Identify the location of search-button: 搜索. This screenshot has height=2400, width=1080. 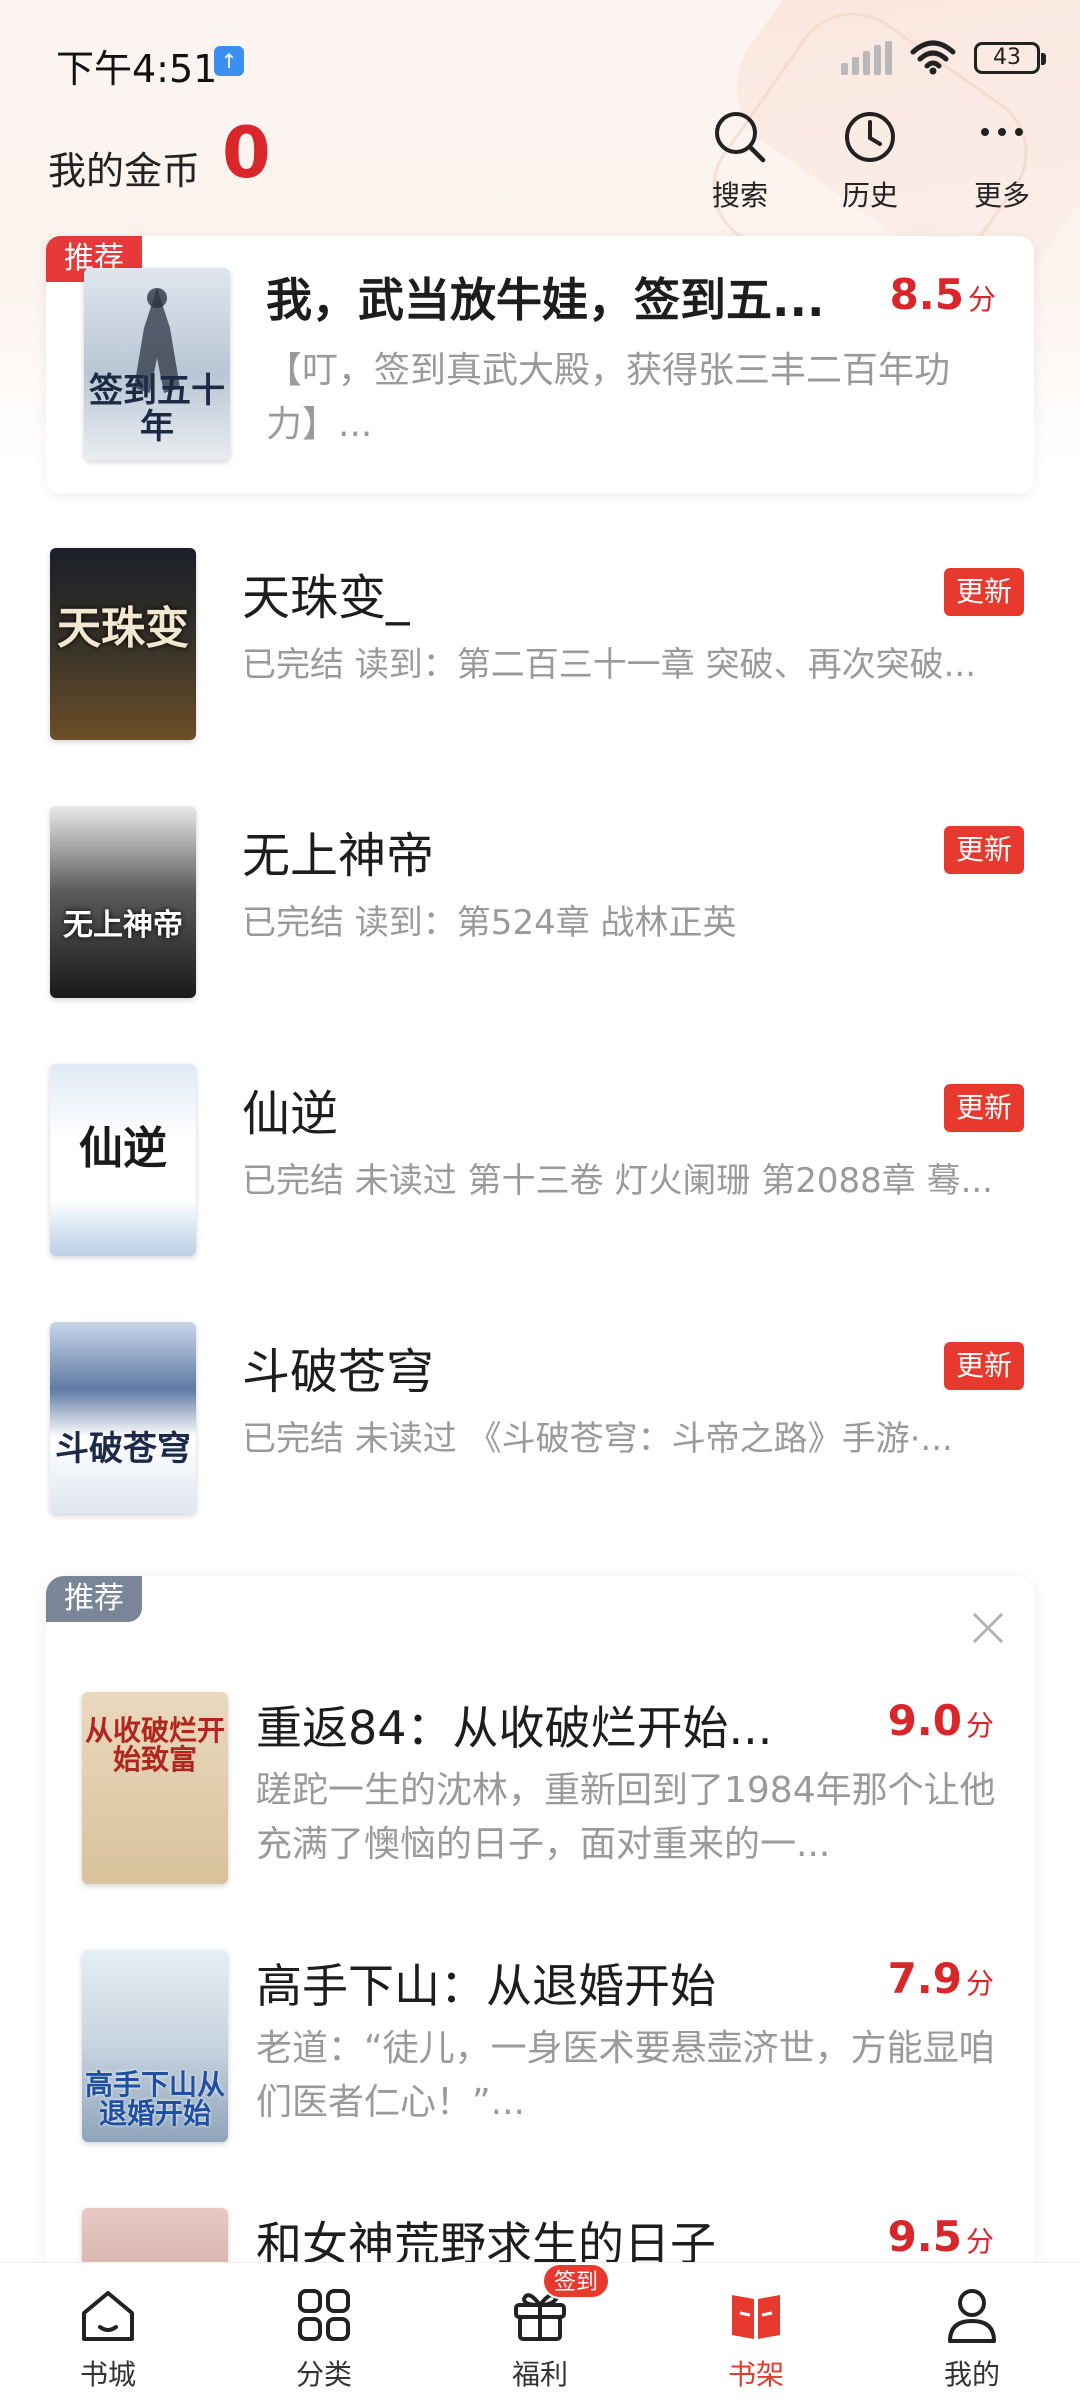
(740, 161).